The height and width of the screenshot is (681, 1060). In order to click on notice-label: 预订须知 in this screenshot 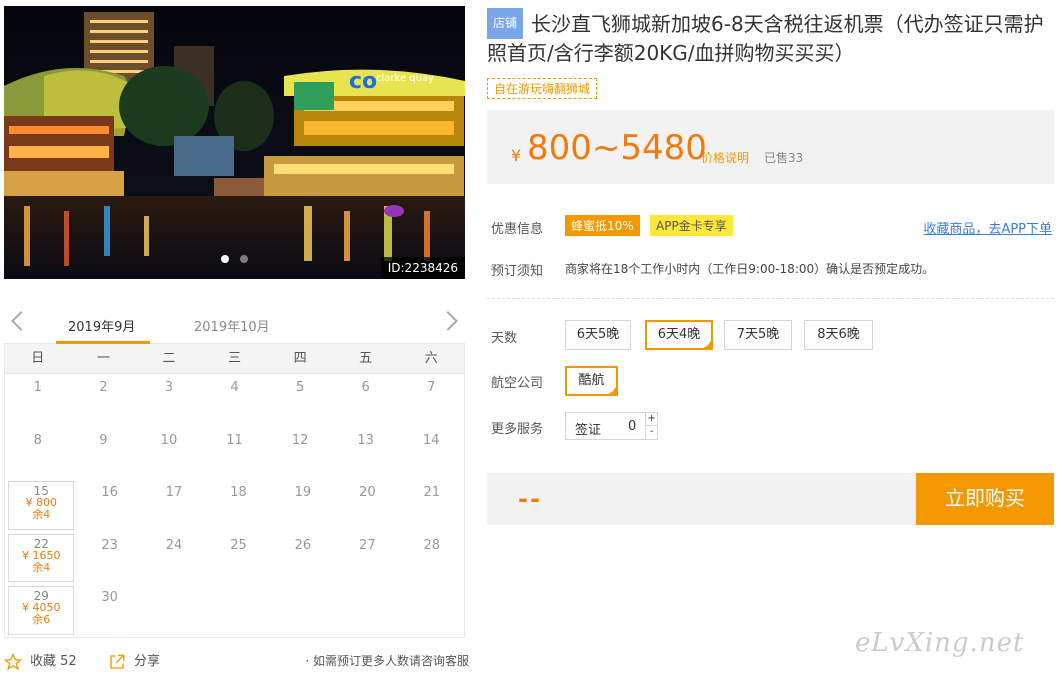, I will do `click(517, 271)`.